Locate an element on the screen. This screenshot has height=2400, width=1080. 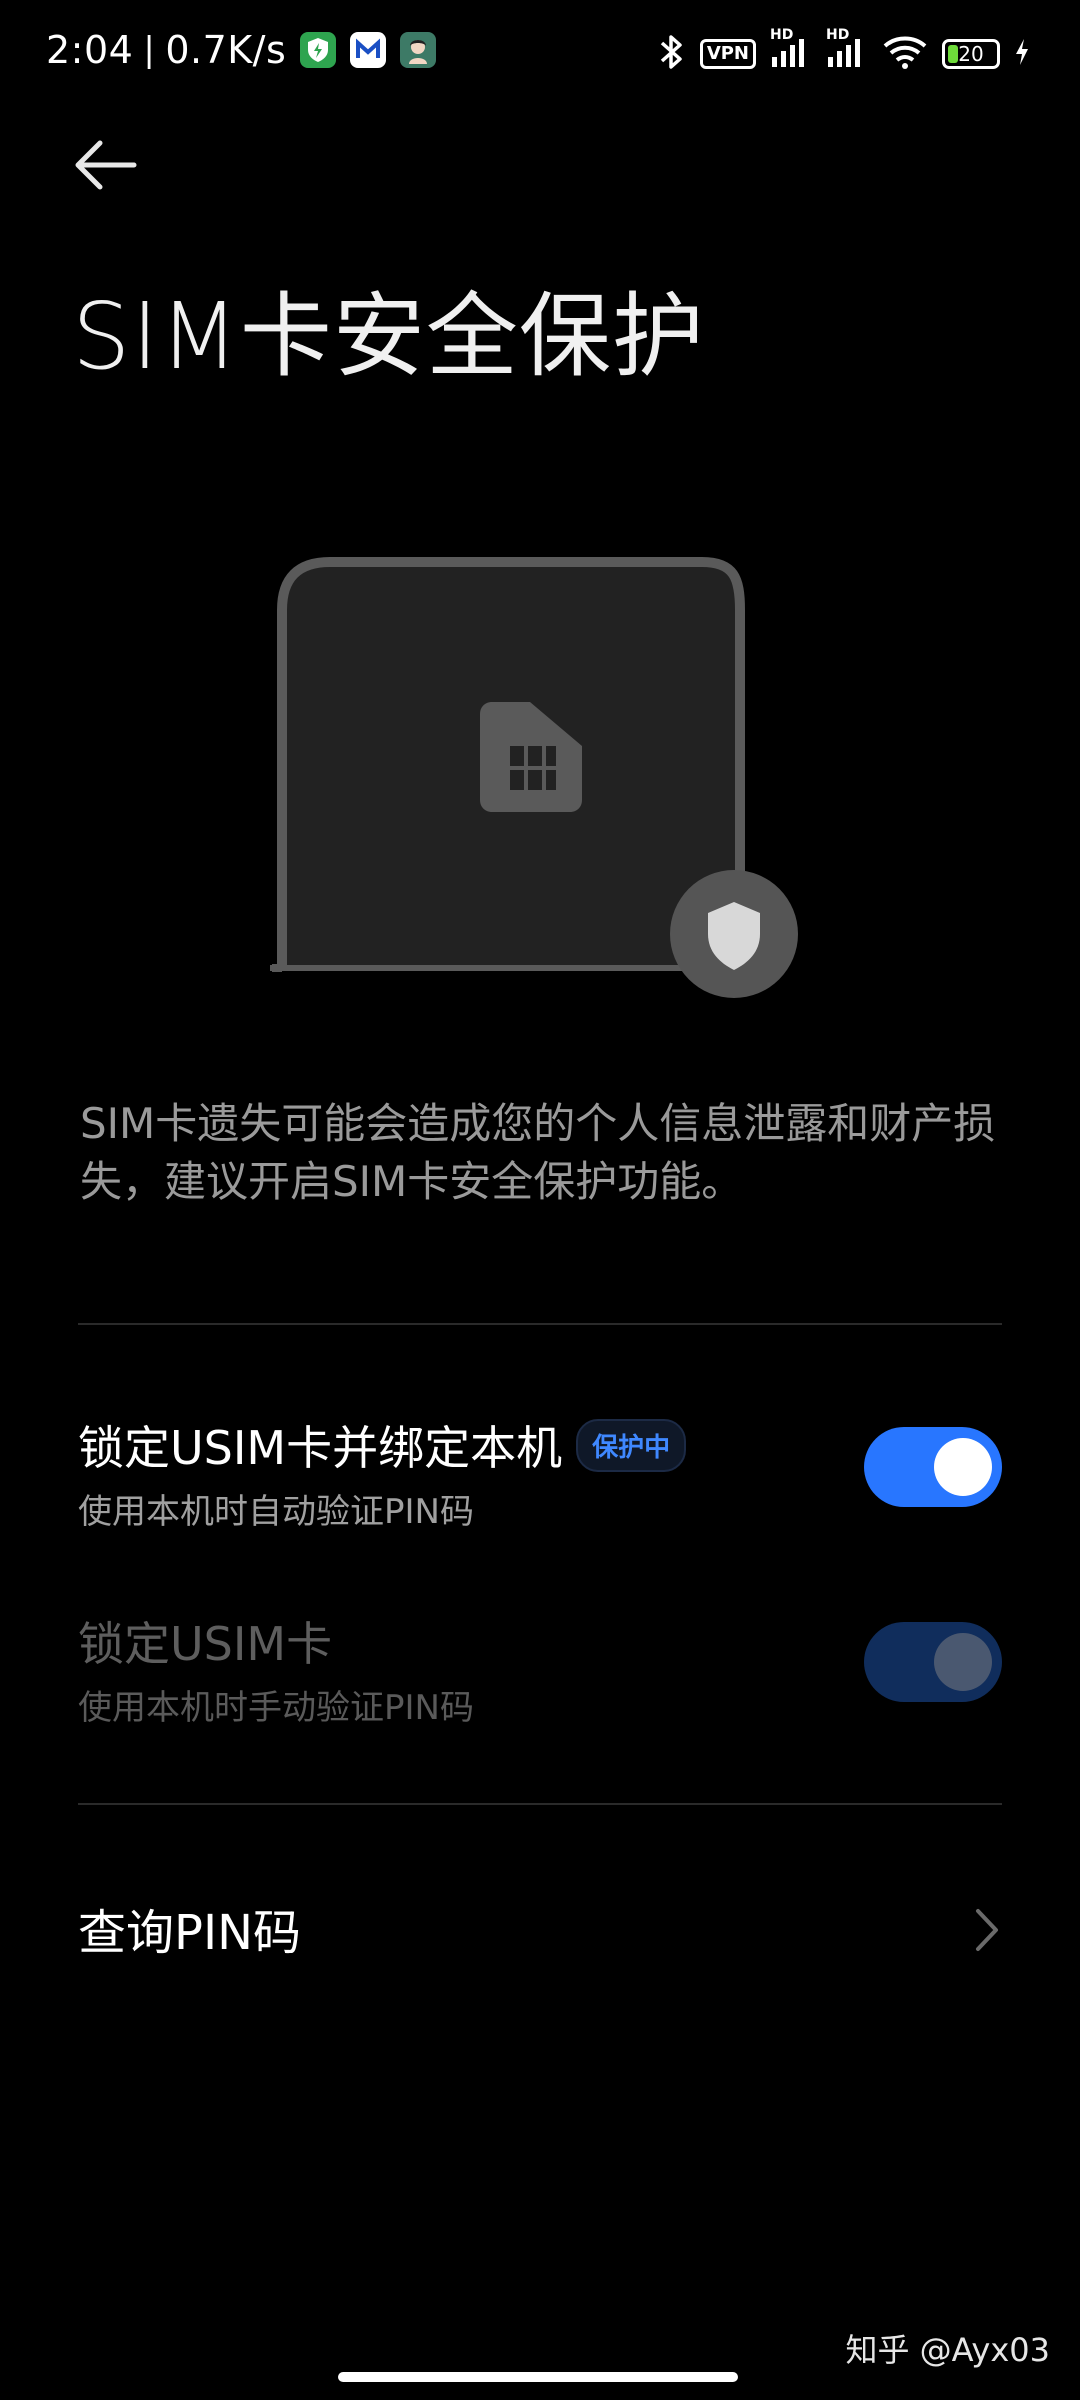
query-pin-row: 查询PIN码 is located at coordinates (540, 1931).